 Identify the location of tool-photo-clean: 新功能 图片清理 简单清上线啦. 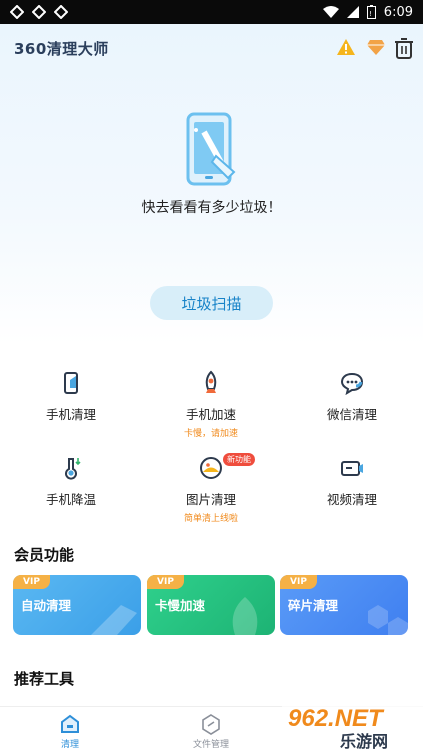
(211, 488).